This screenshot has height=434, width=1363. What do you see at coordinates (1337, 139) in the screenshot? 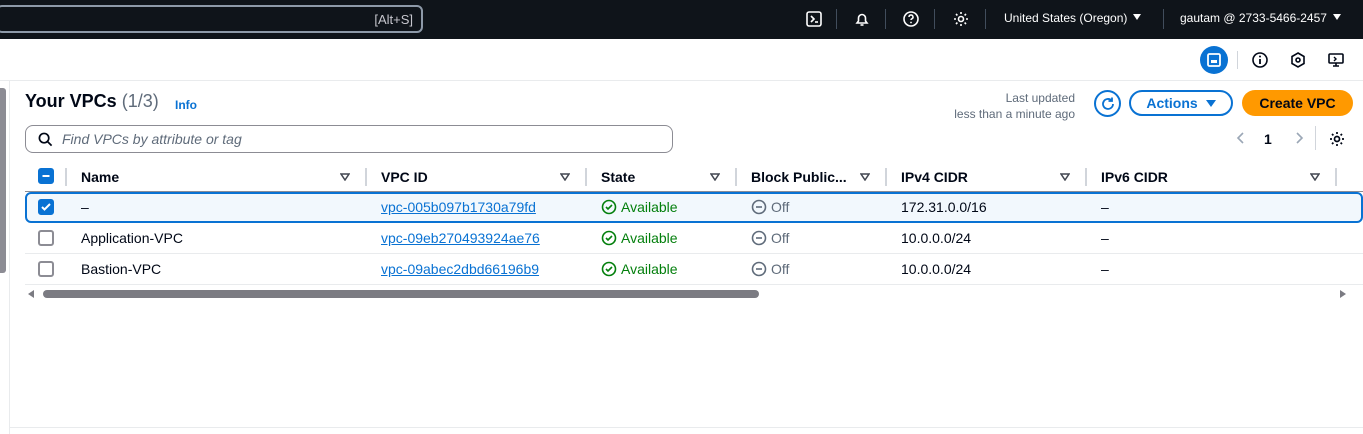
I see `preferences-gear-icon` at bounding box center [1337, 139].